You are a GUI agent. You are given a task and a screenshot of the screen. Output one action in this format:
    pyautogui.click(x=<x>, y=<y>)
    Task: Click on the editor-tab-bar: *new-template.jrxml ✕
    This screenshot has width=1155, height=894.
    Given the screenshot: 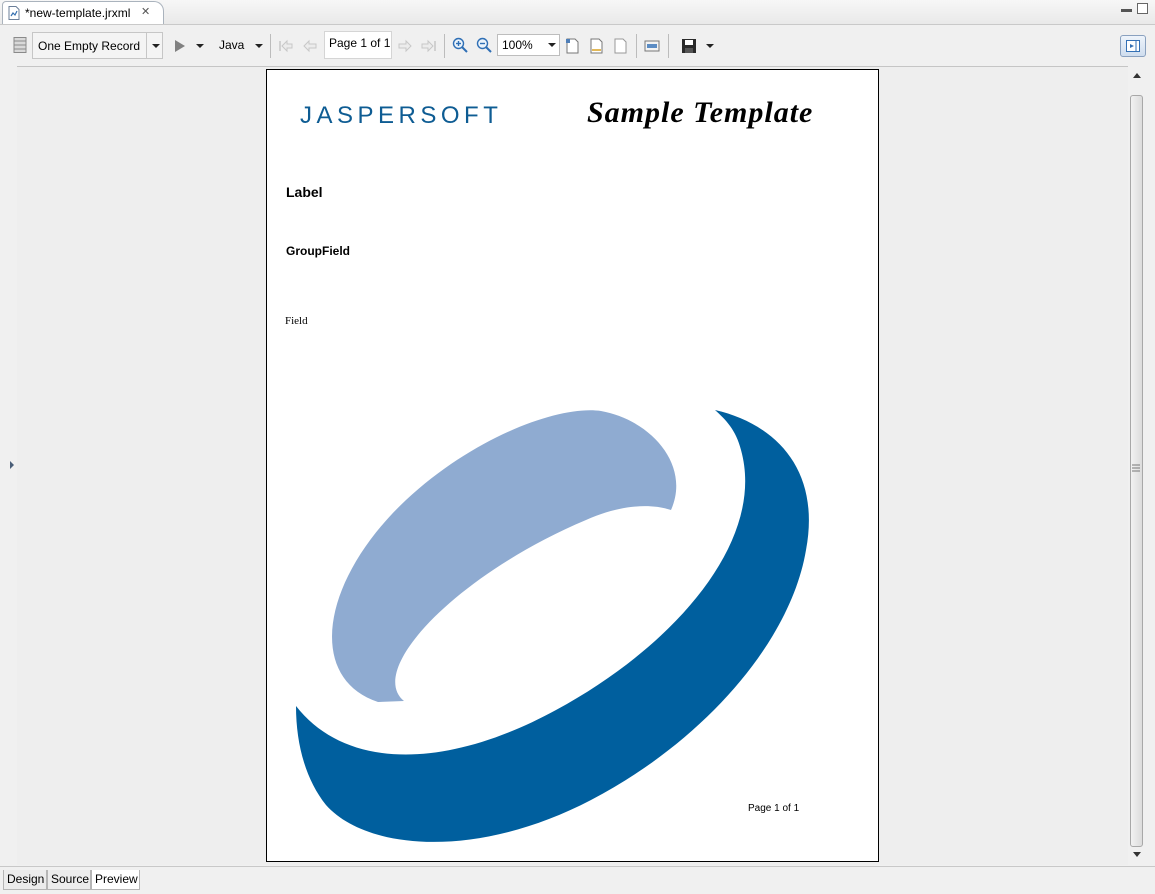 What is the action you would take?
    pyautogui.click(x=577, y=12)
    